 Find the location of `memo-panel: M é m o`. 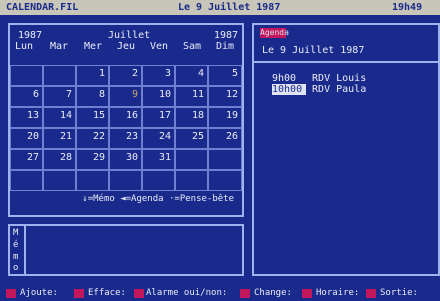

memo-panel: M é m o is located at coordinates (126, 250).